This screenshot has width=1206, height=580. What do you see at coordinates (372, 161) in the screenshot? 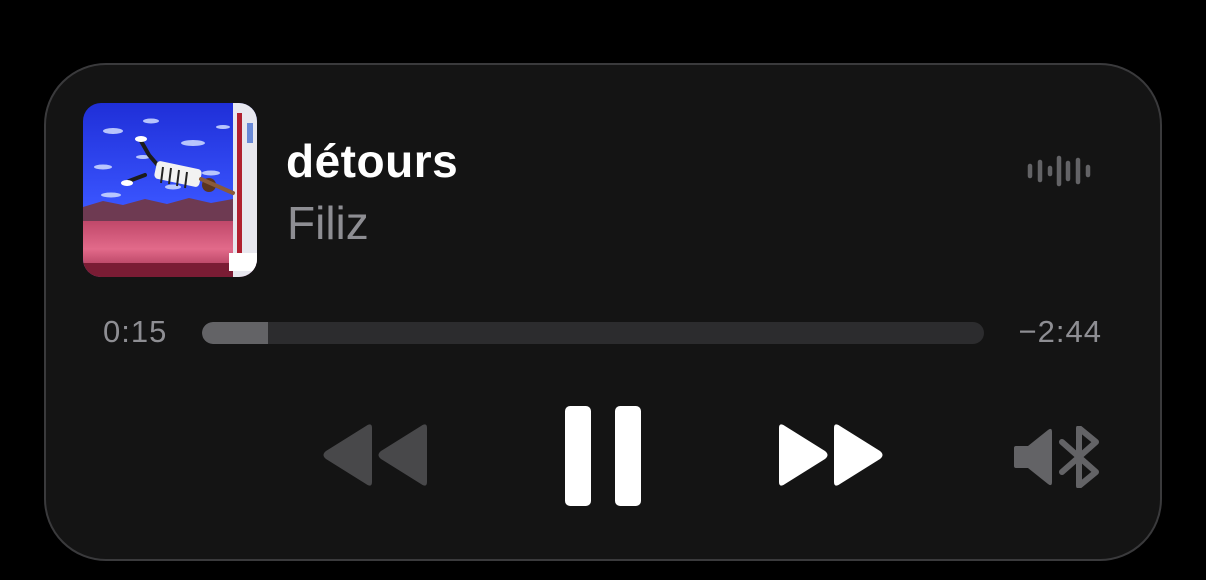
I see `track-title: détours` at bounding box center [372, 161].